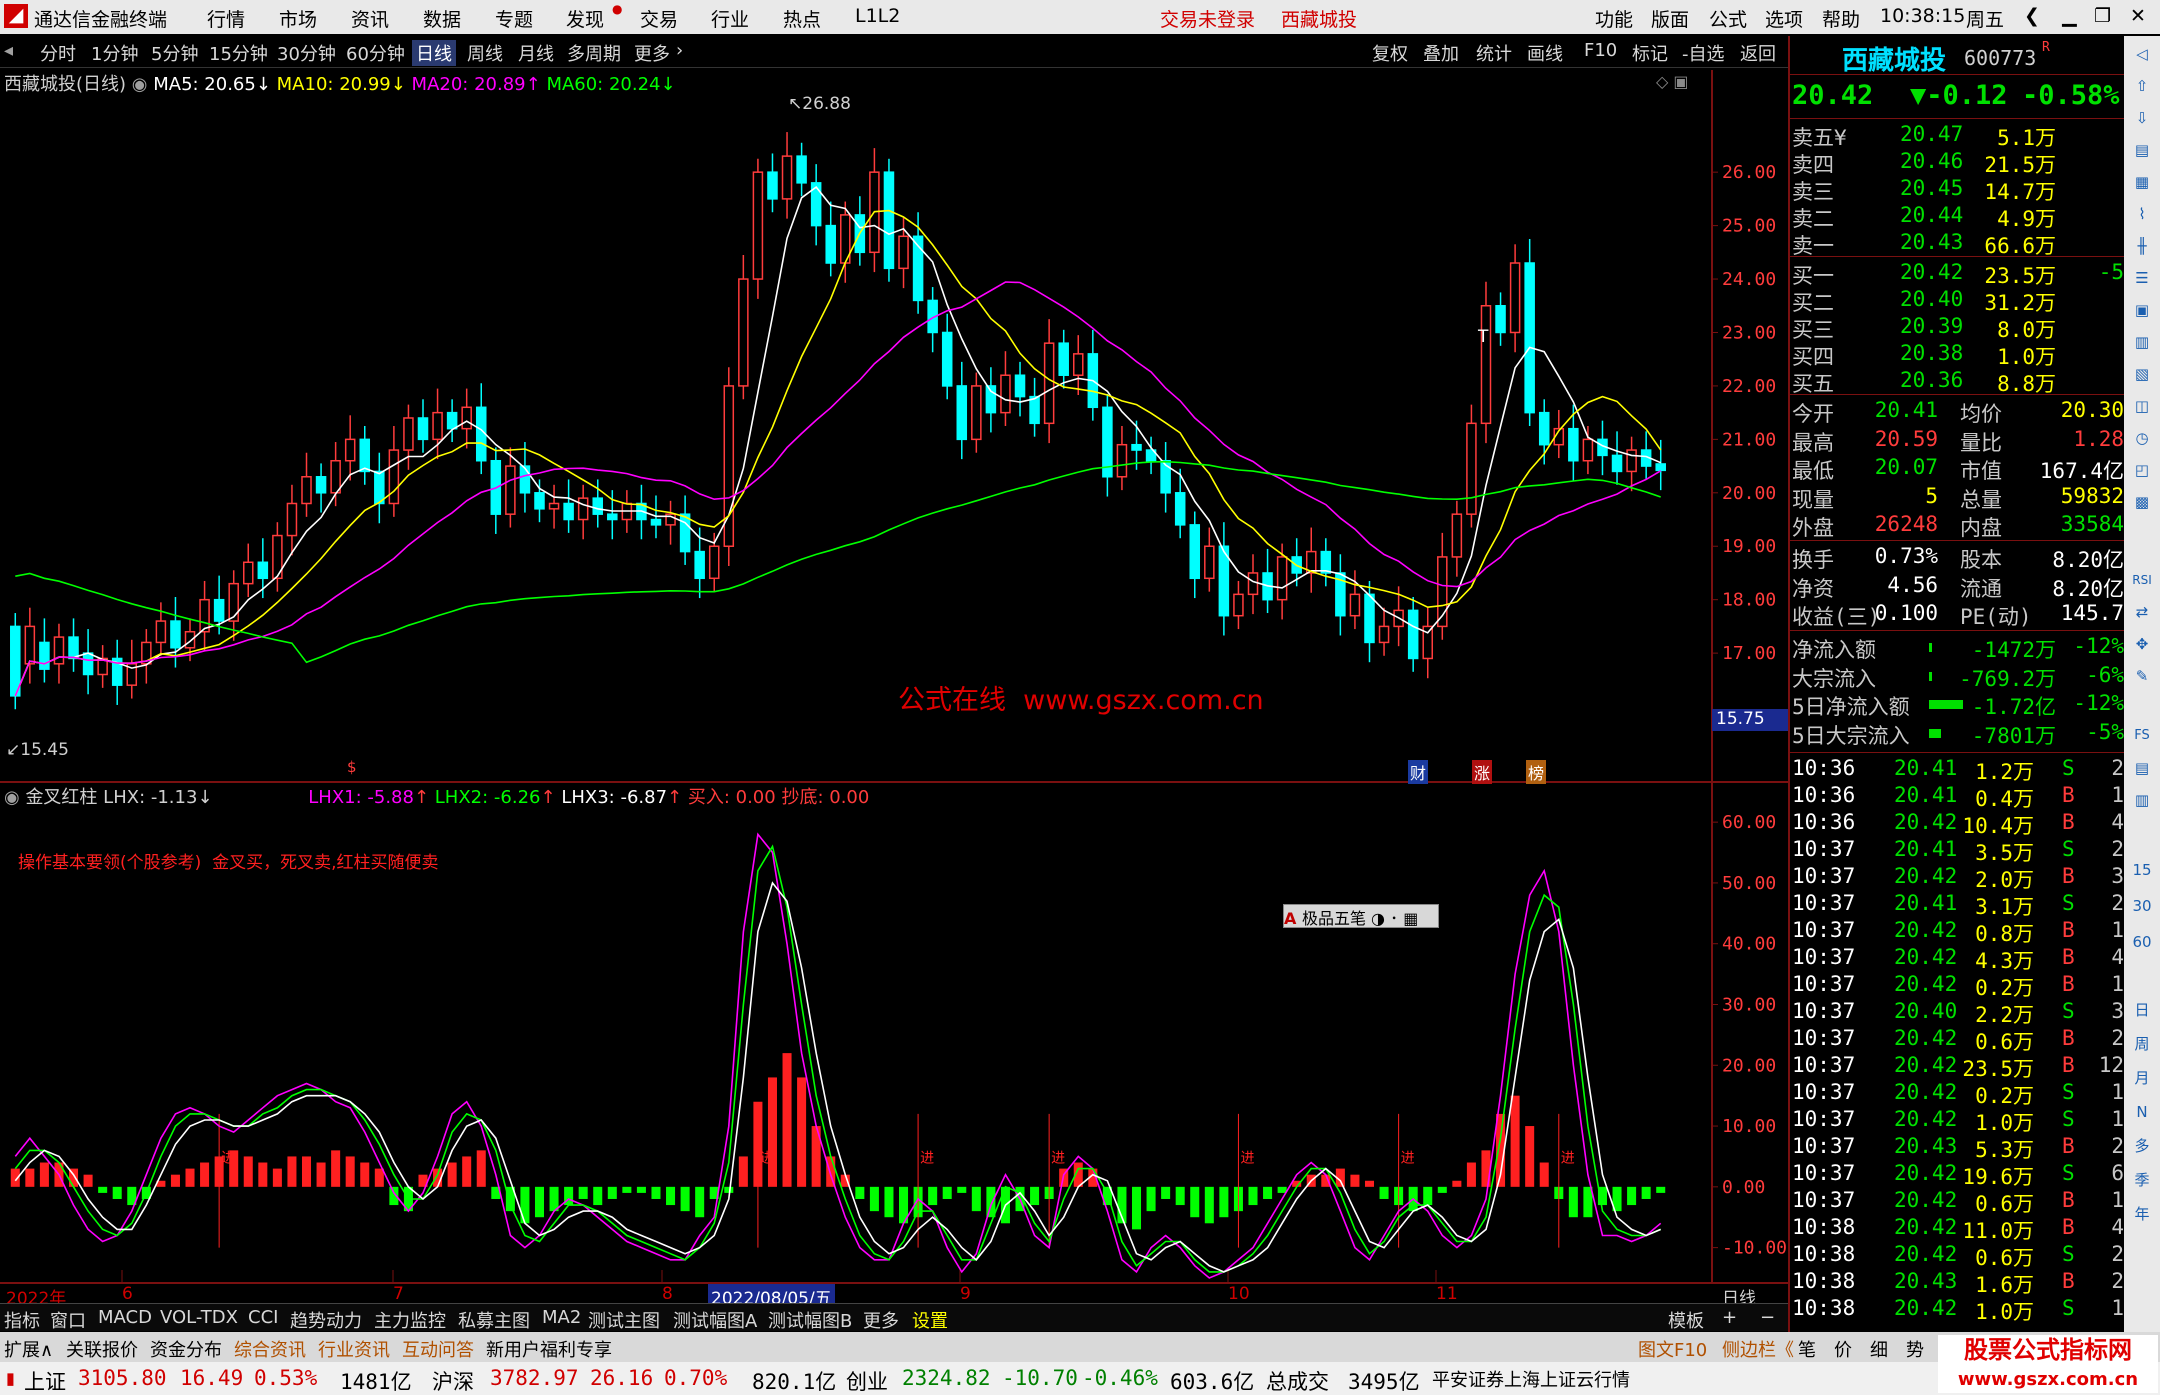  Describe the element at coordinates (2142, 768) in the screenshot. I see `min1-icon: ▤` at that location.